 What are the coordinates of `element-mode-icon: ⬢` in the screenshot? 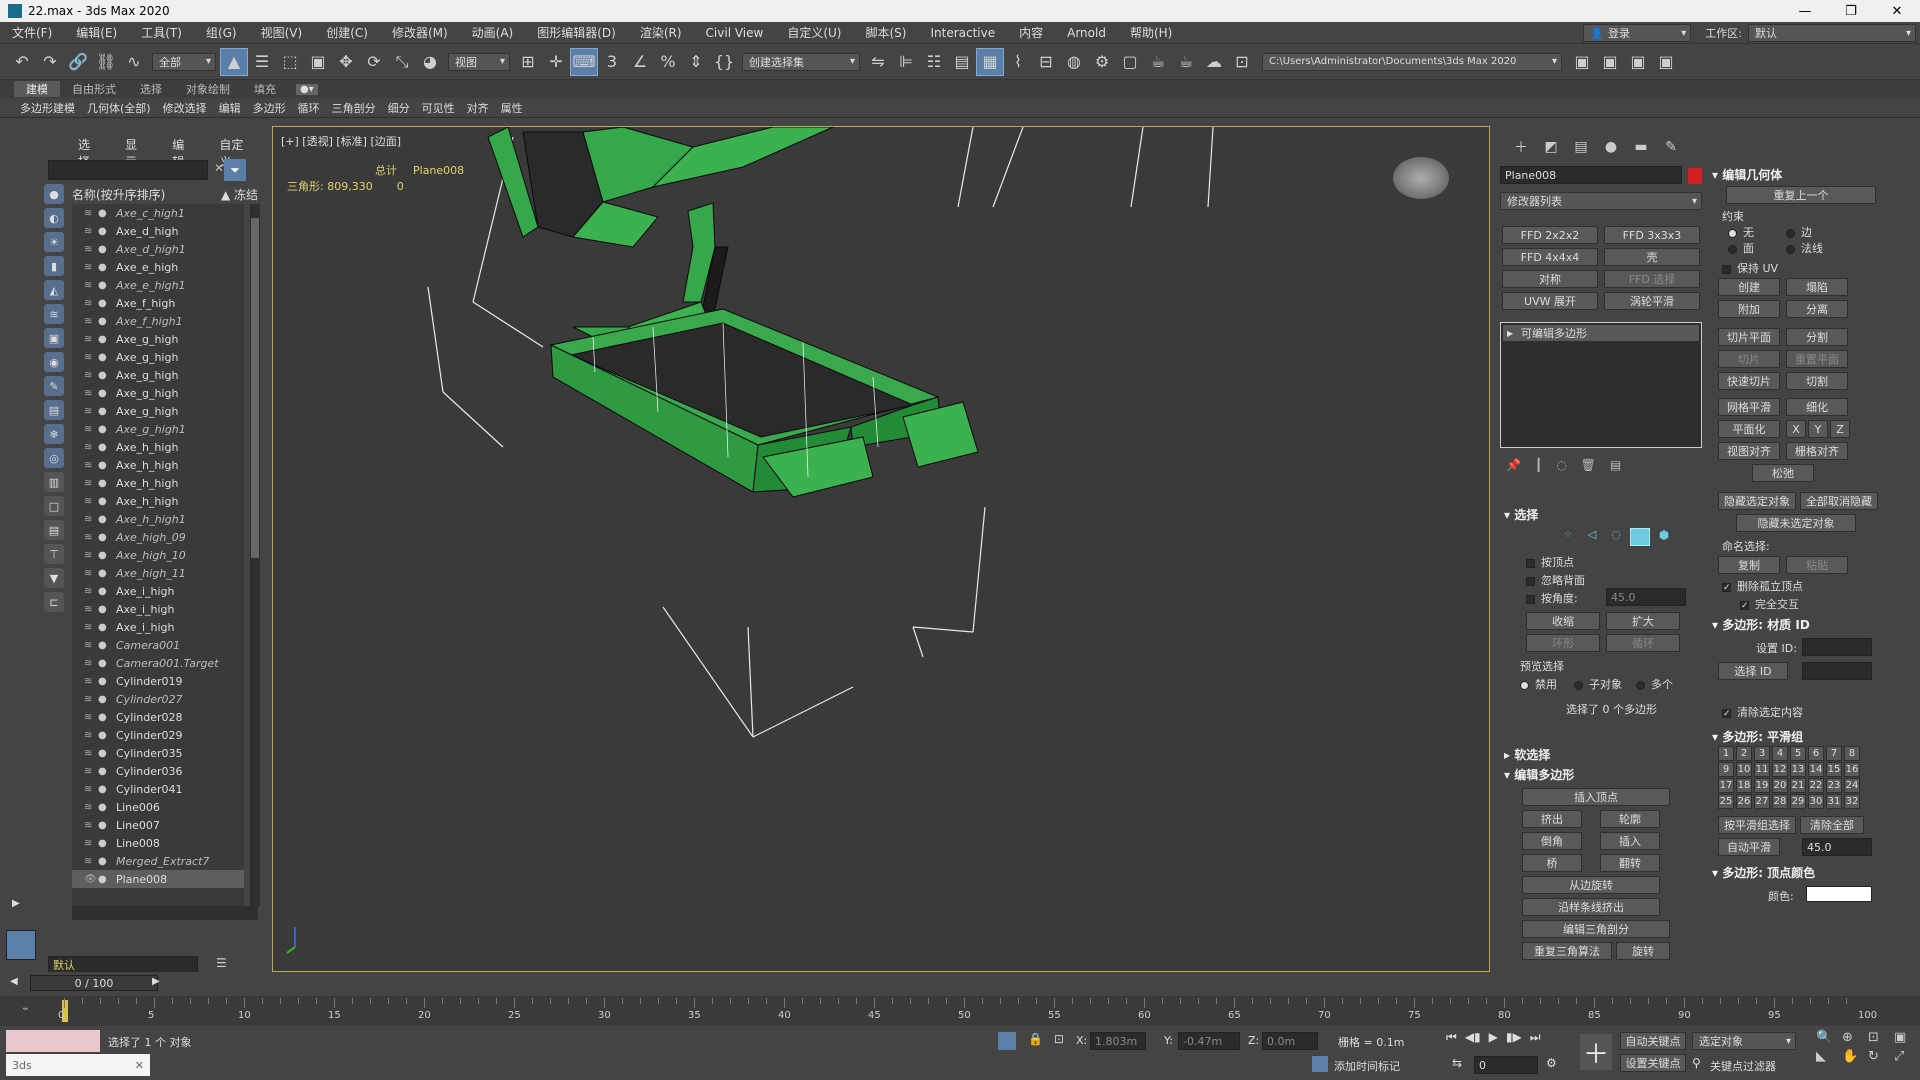 It's located at (1664, 537).